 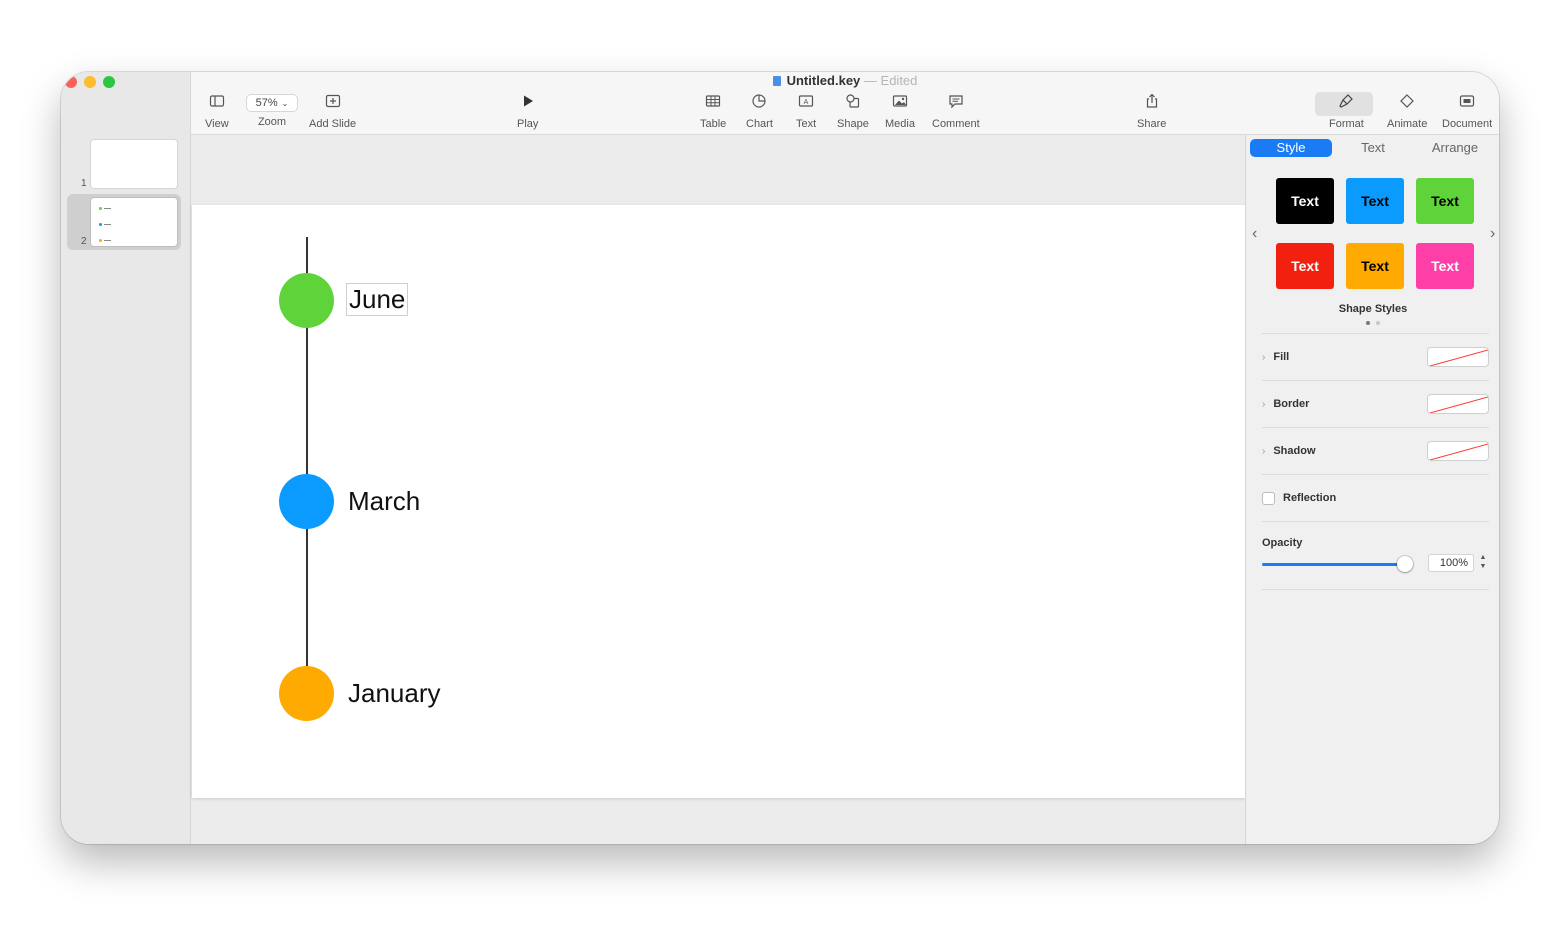 I want to click on view-label: View, so click(x=217, y=124).